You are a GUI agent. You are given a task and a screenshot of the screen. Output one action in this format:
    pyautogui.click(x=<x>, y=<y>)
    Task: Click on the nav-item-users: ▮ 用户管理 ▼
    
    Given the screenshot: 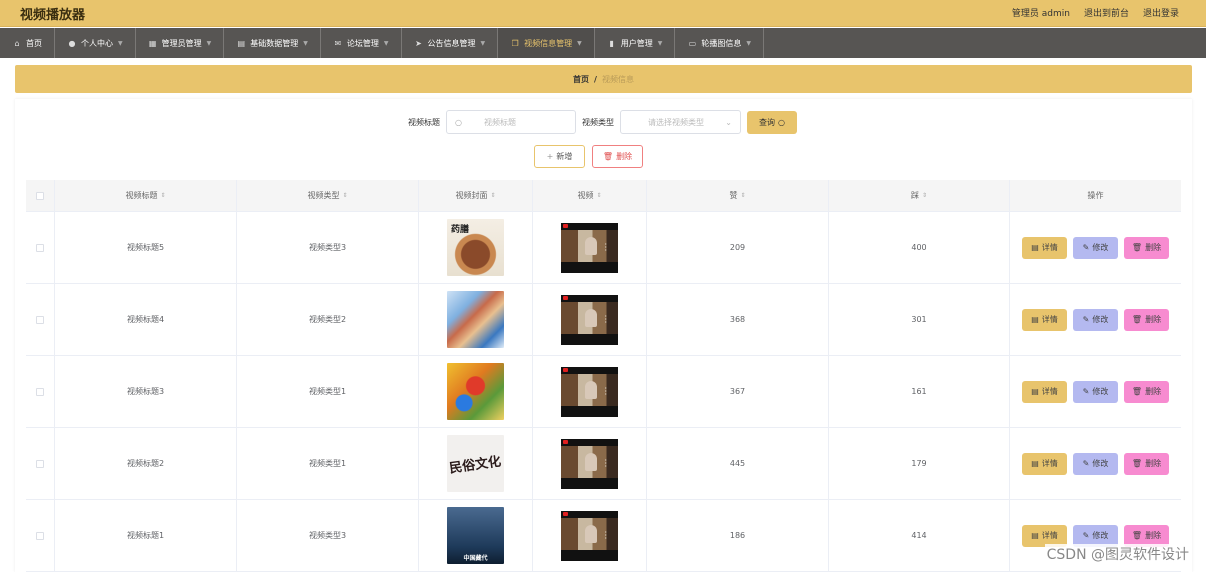 What is the action you would take?
    pyautogui.click(x=635, y=43)
    